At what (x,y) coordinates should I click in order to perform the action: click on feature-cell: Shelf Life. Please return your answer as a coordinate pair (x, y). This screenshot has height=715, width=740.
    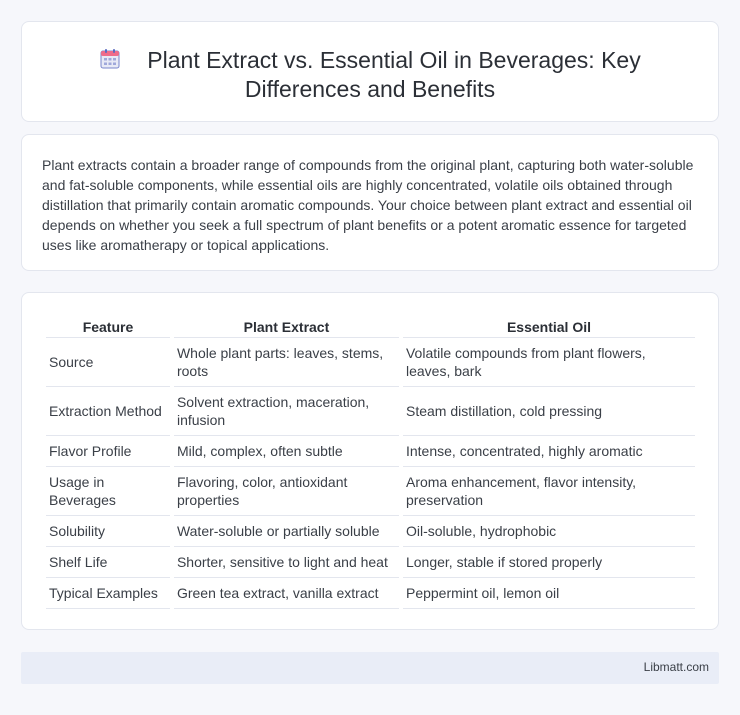
    Looking at the image, I should click on (108, 562).